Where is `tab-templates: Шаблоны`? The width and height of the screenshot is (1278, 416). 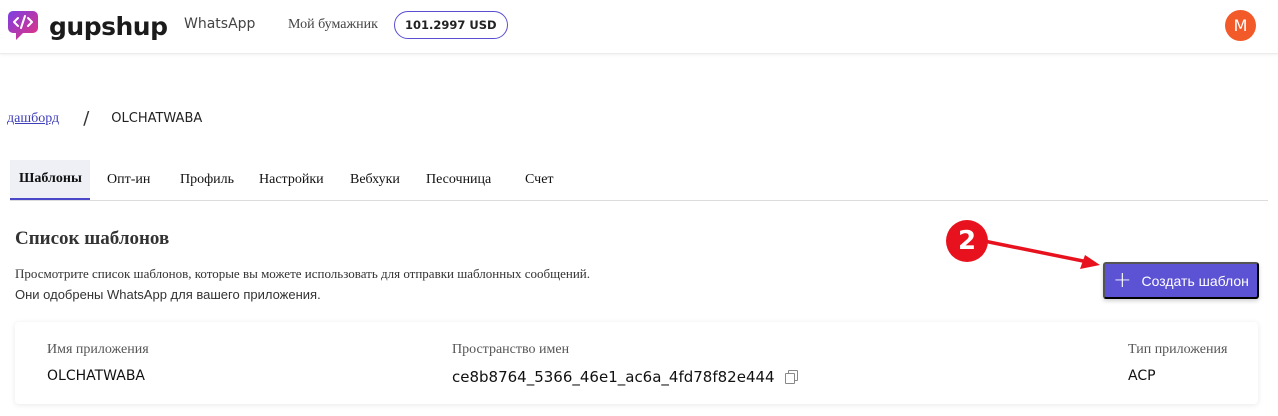
tab-templates: Шаблоны is located at coordinates (50, 180).